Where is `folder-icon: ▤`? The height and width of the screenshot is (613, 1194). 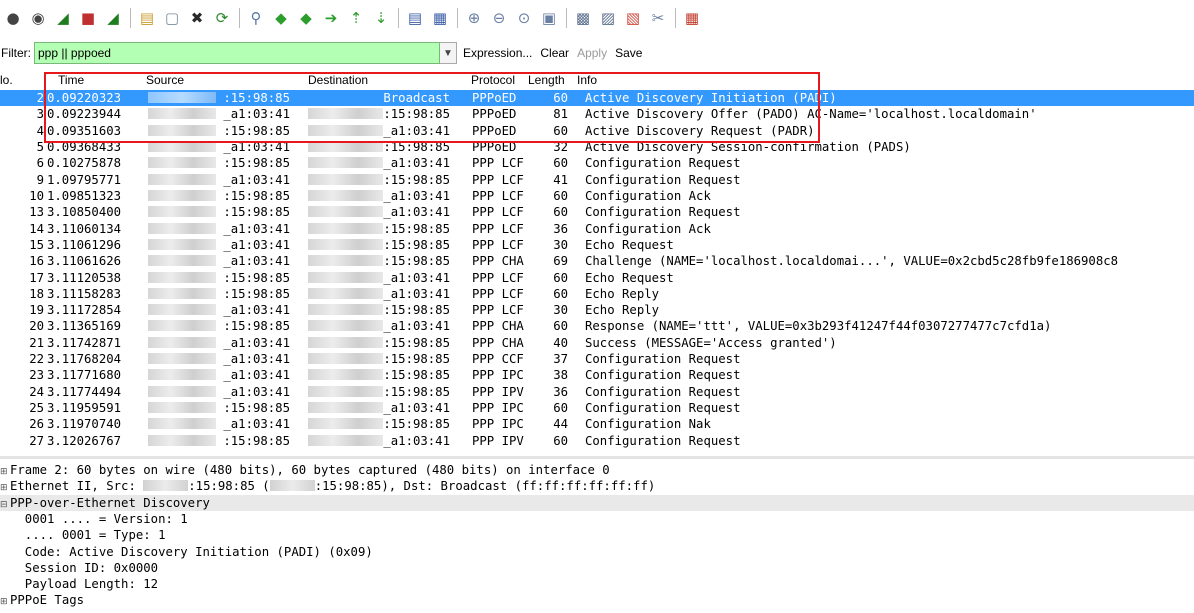
folder-icon: ▤ is located at coordinates (147, 18).